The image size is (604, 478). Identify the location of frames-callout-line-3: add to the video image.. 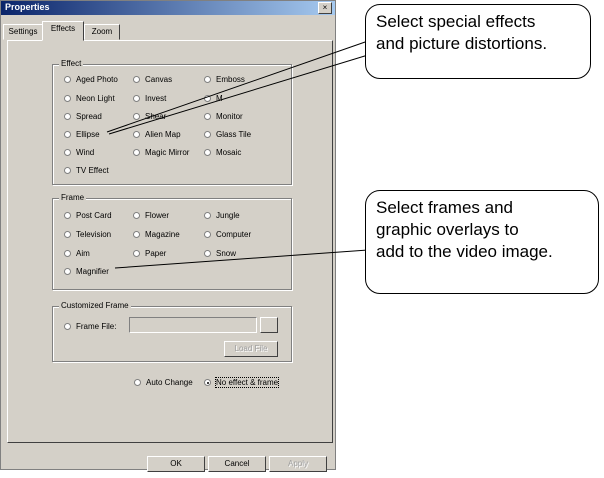
(464, 251).